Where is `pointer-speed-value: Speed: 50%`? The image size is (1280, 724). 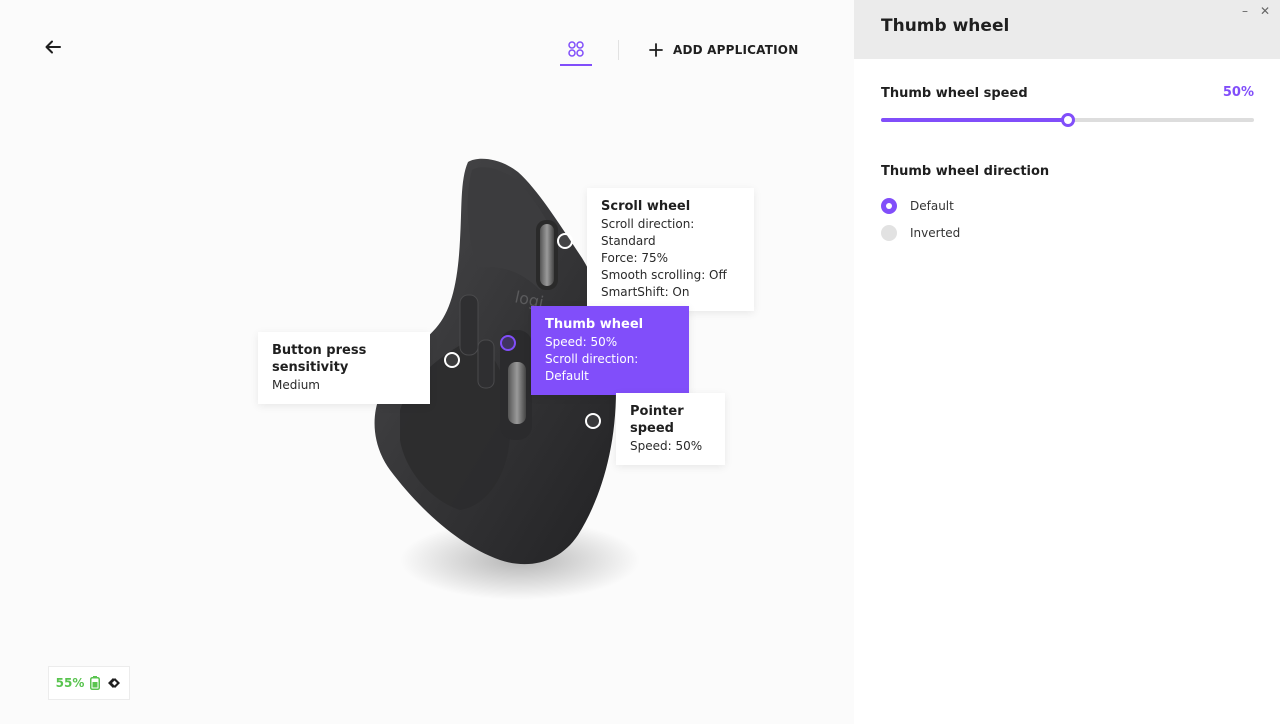
pointer-speed-value: Speed: 50% is located at coordinates (666, 446).